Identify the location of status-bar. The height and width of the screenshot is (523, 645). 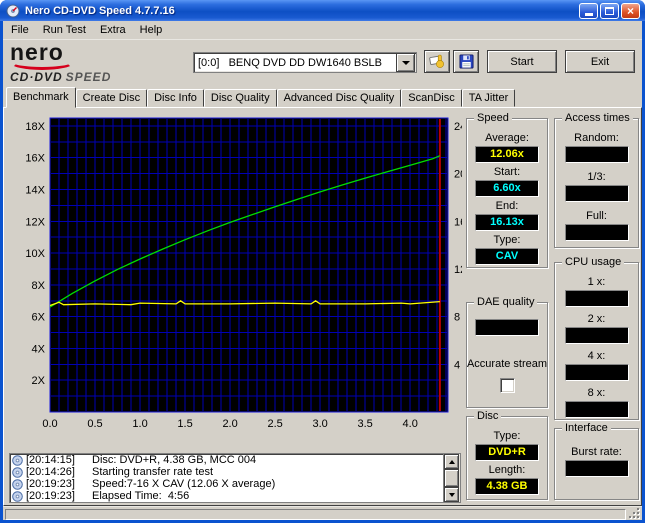
(322, 513).